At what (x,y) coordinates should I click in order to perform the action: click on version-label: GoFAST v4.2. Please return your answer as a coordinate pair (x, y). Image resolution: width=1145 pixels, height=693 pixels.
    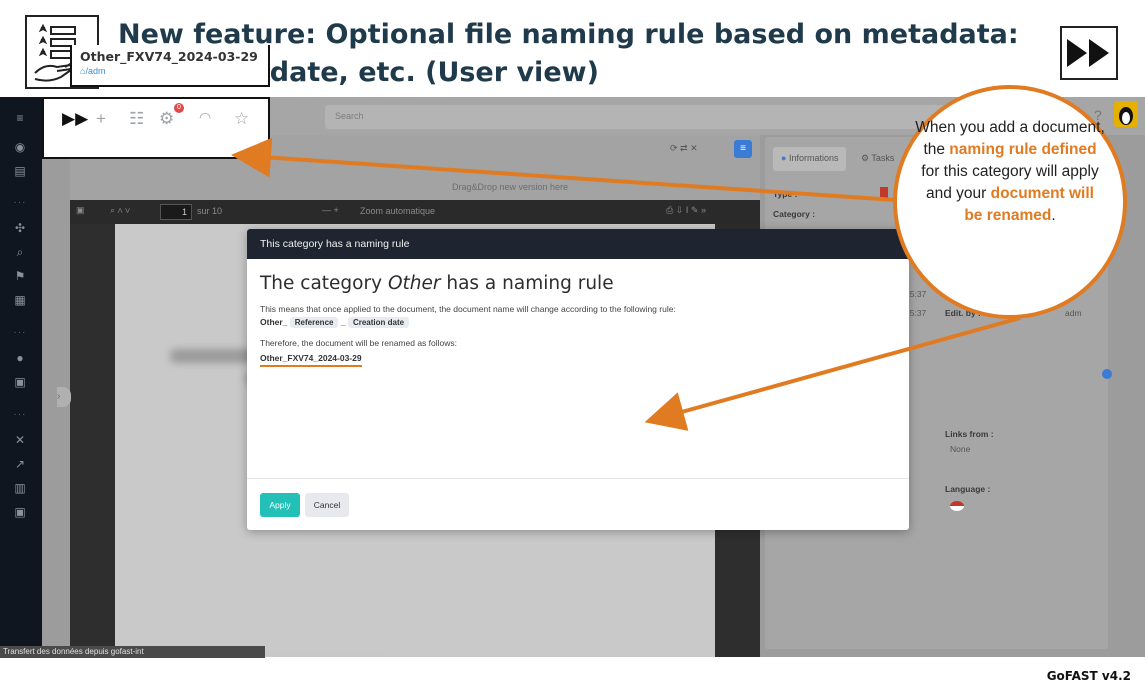
    Looking at the image, I should click on (1088, 676).